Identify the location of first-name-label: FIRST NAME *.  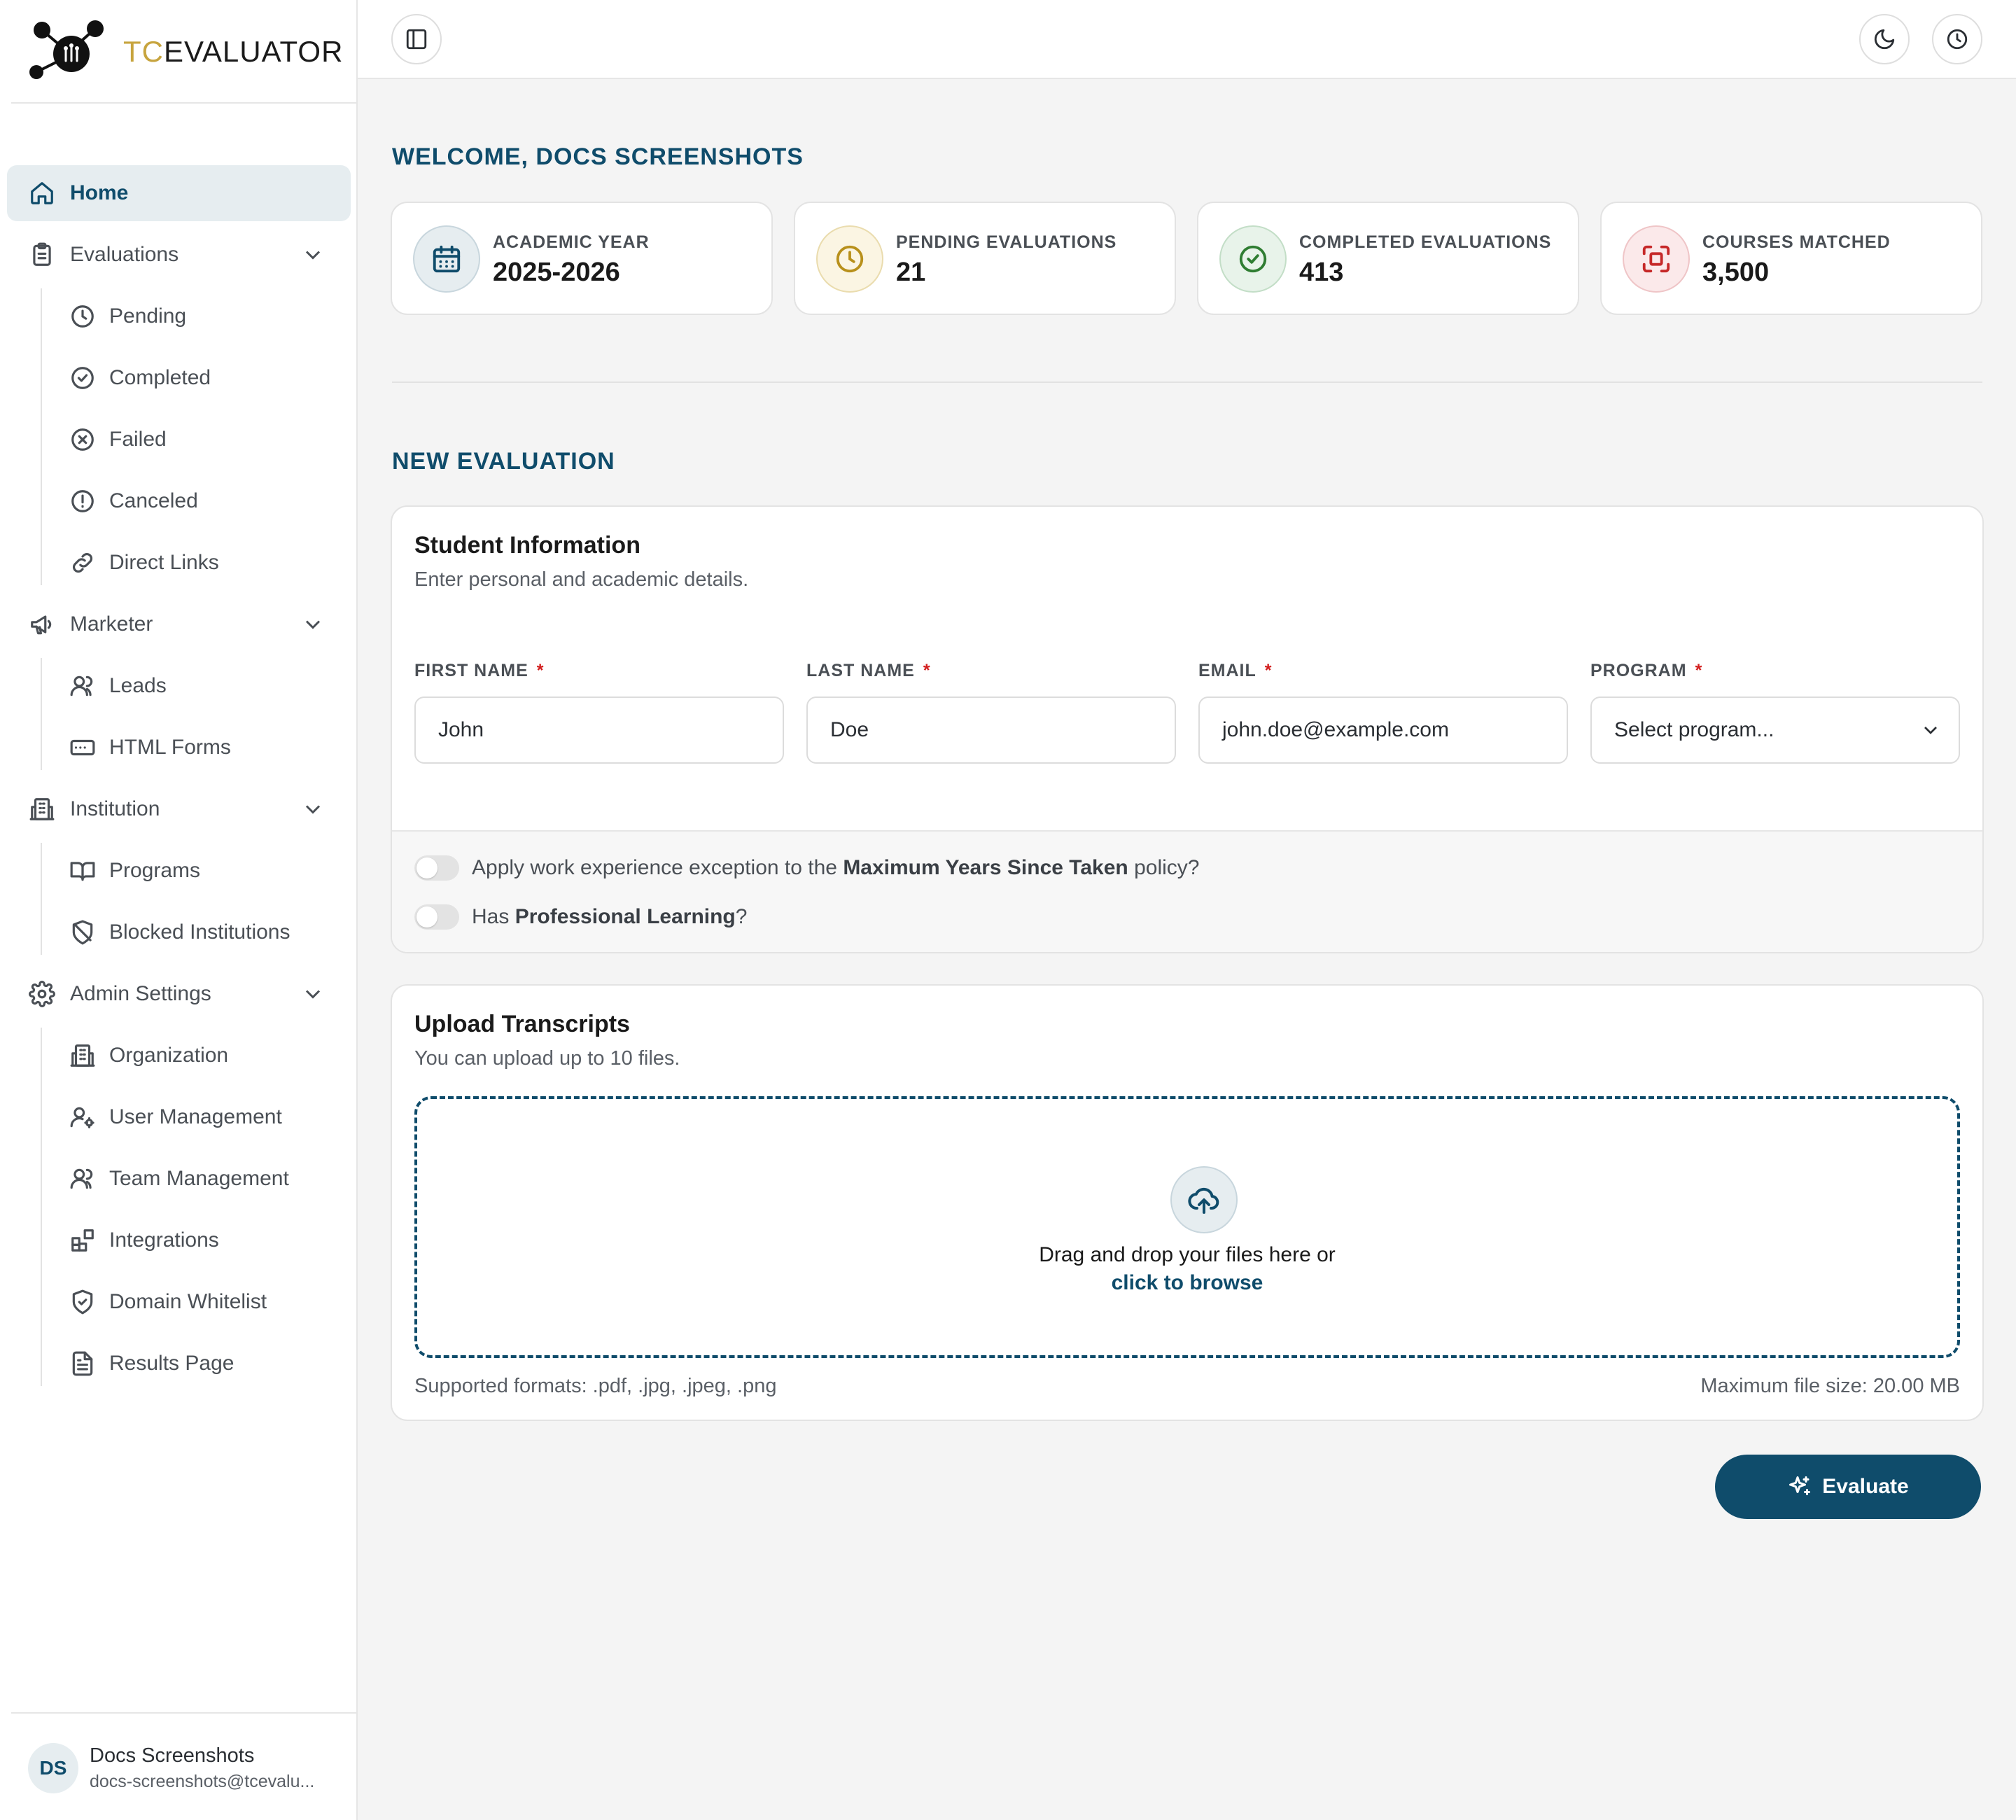
(479, 670).